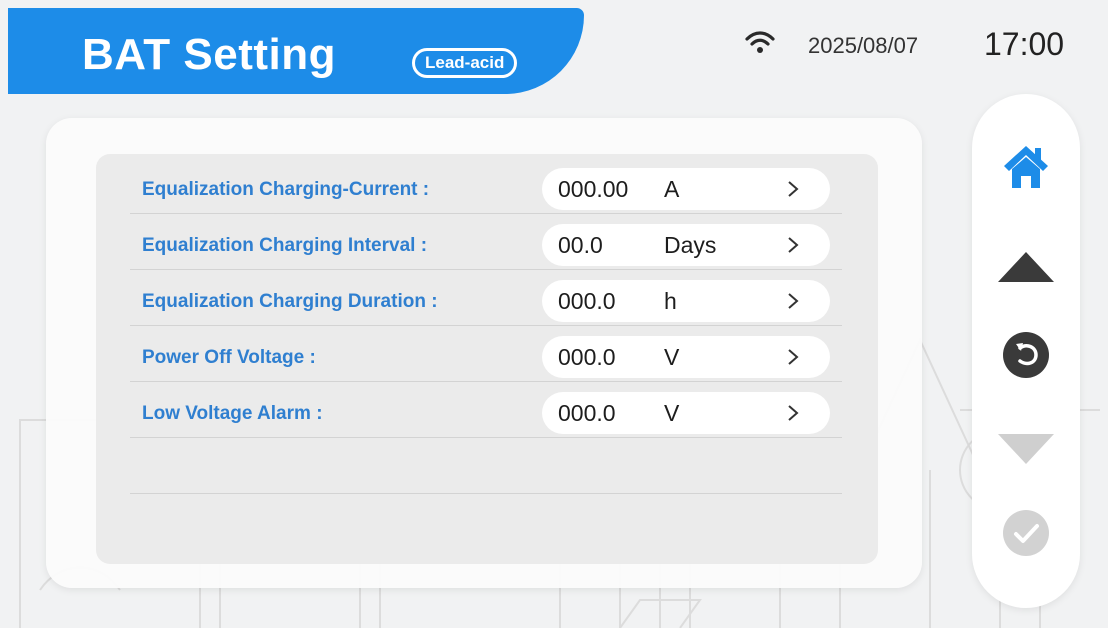 The height and width of the screenshot is (628, 1108). I want to click on home-icon, so click(1026, 167).